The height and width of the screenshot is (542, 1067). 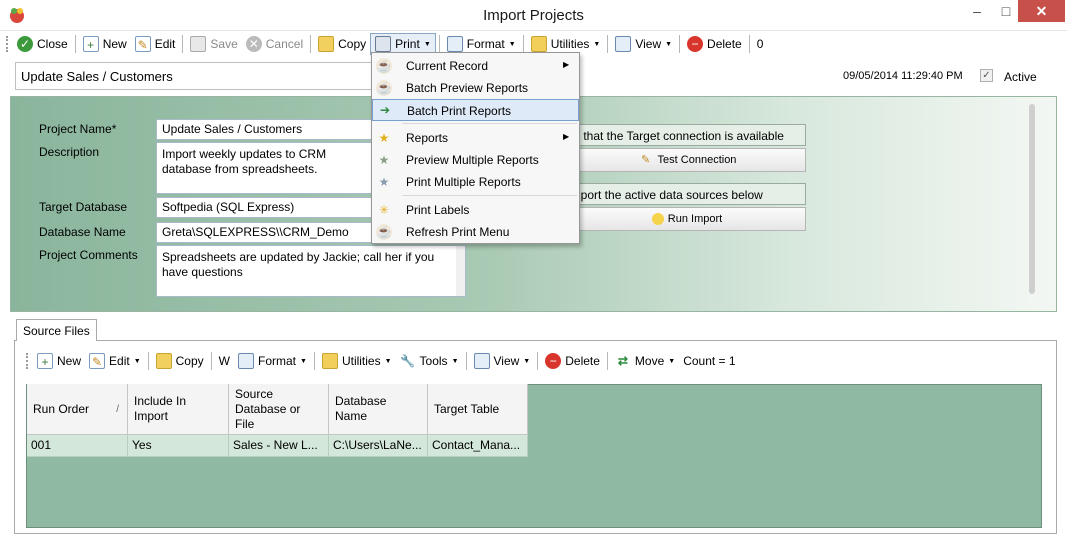 I want to click on source-view-button: View ▼, so click(x=502, y=361).